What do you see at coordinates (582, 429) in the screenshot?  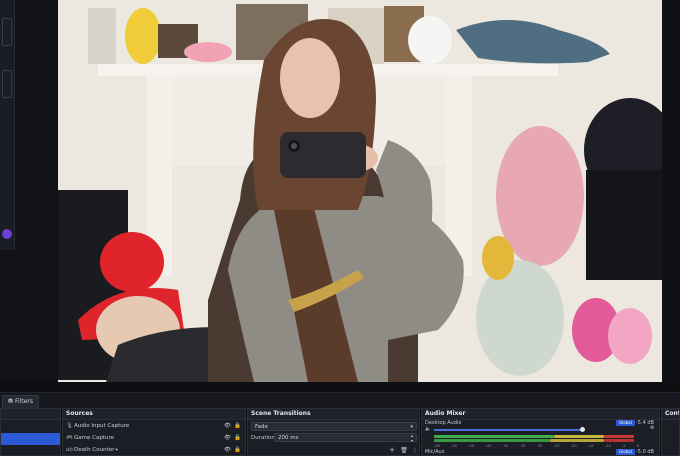 I see `volume-slider-knob` at bounding box center [582, 429].